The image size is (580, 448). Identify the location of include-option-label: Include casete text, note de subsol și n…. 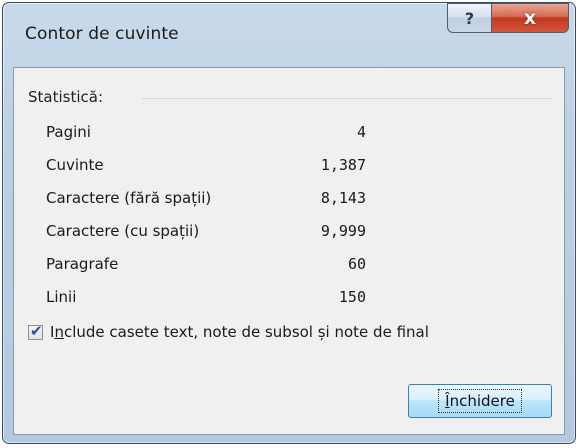
(239, 332).